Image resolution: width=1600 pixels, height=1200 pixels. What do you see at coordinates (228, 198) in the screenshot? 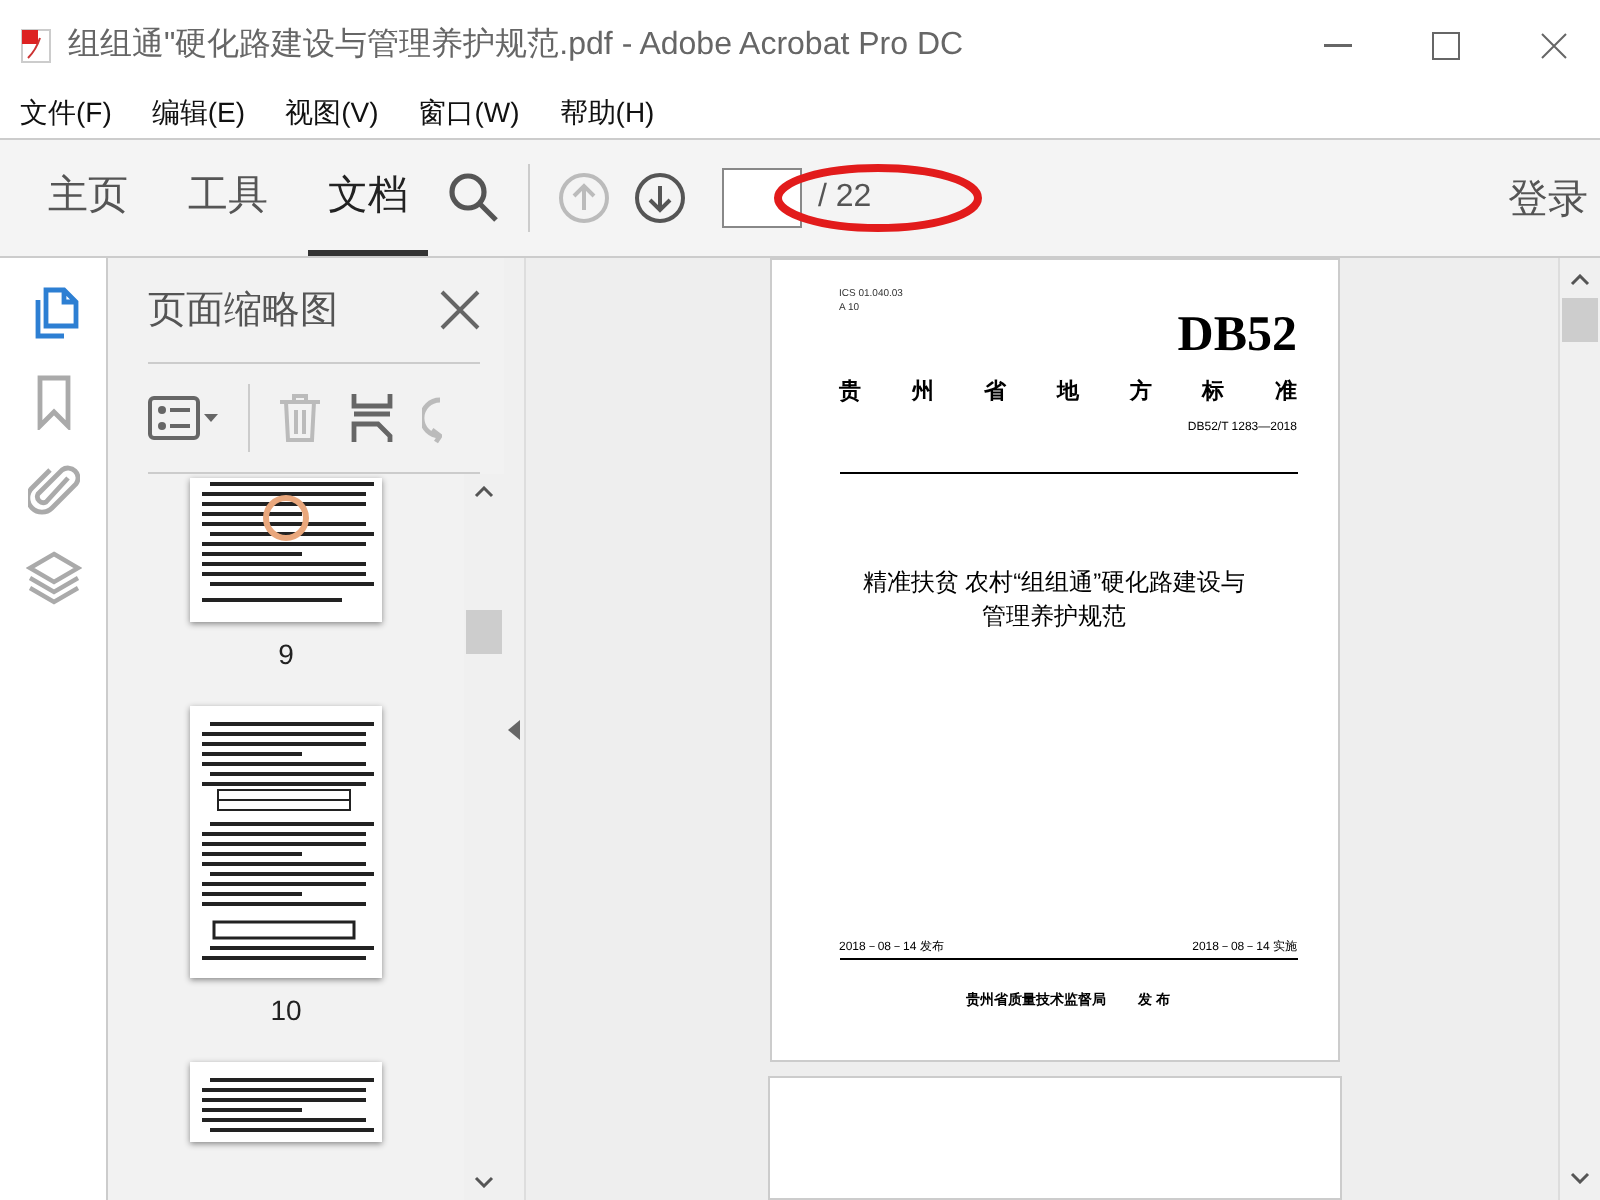
I see `toolbar-tab: 工具` at bounding box center [228, 198].